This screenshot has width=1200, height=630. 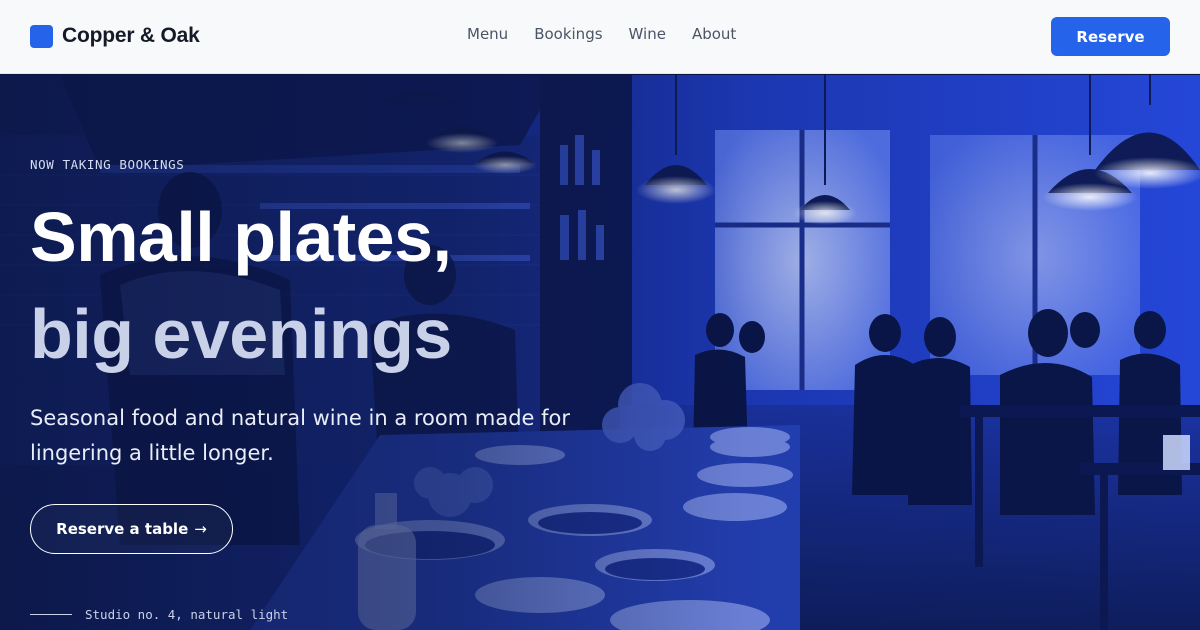 What do you see at coordinates (107, 164) in the screenshot?
I see `eyebrow-label: NOW TAKING BOOKINGS` at bounding box center [107, 164].